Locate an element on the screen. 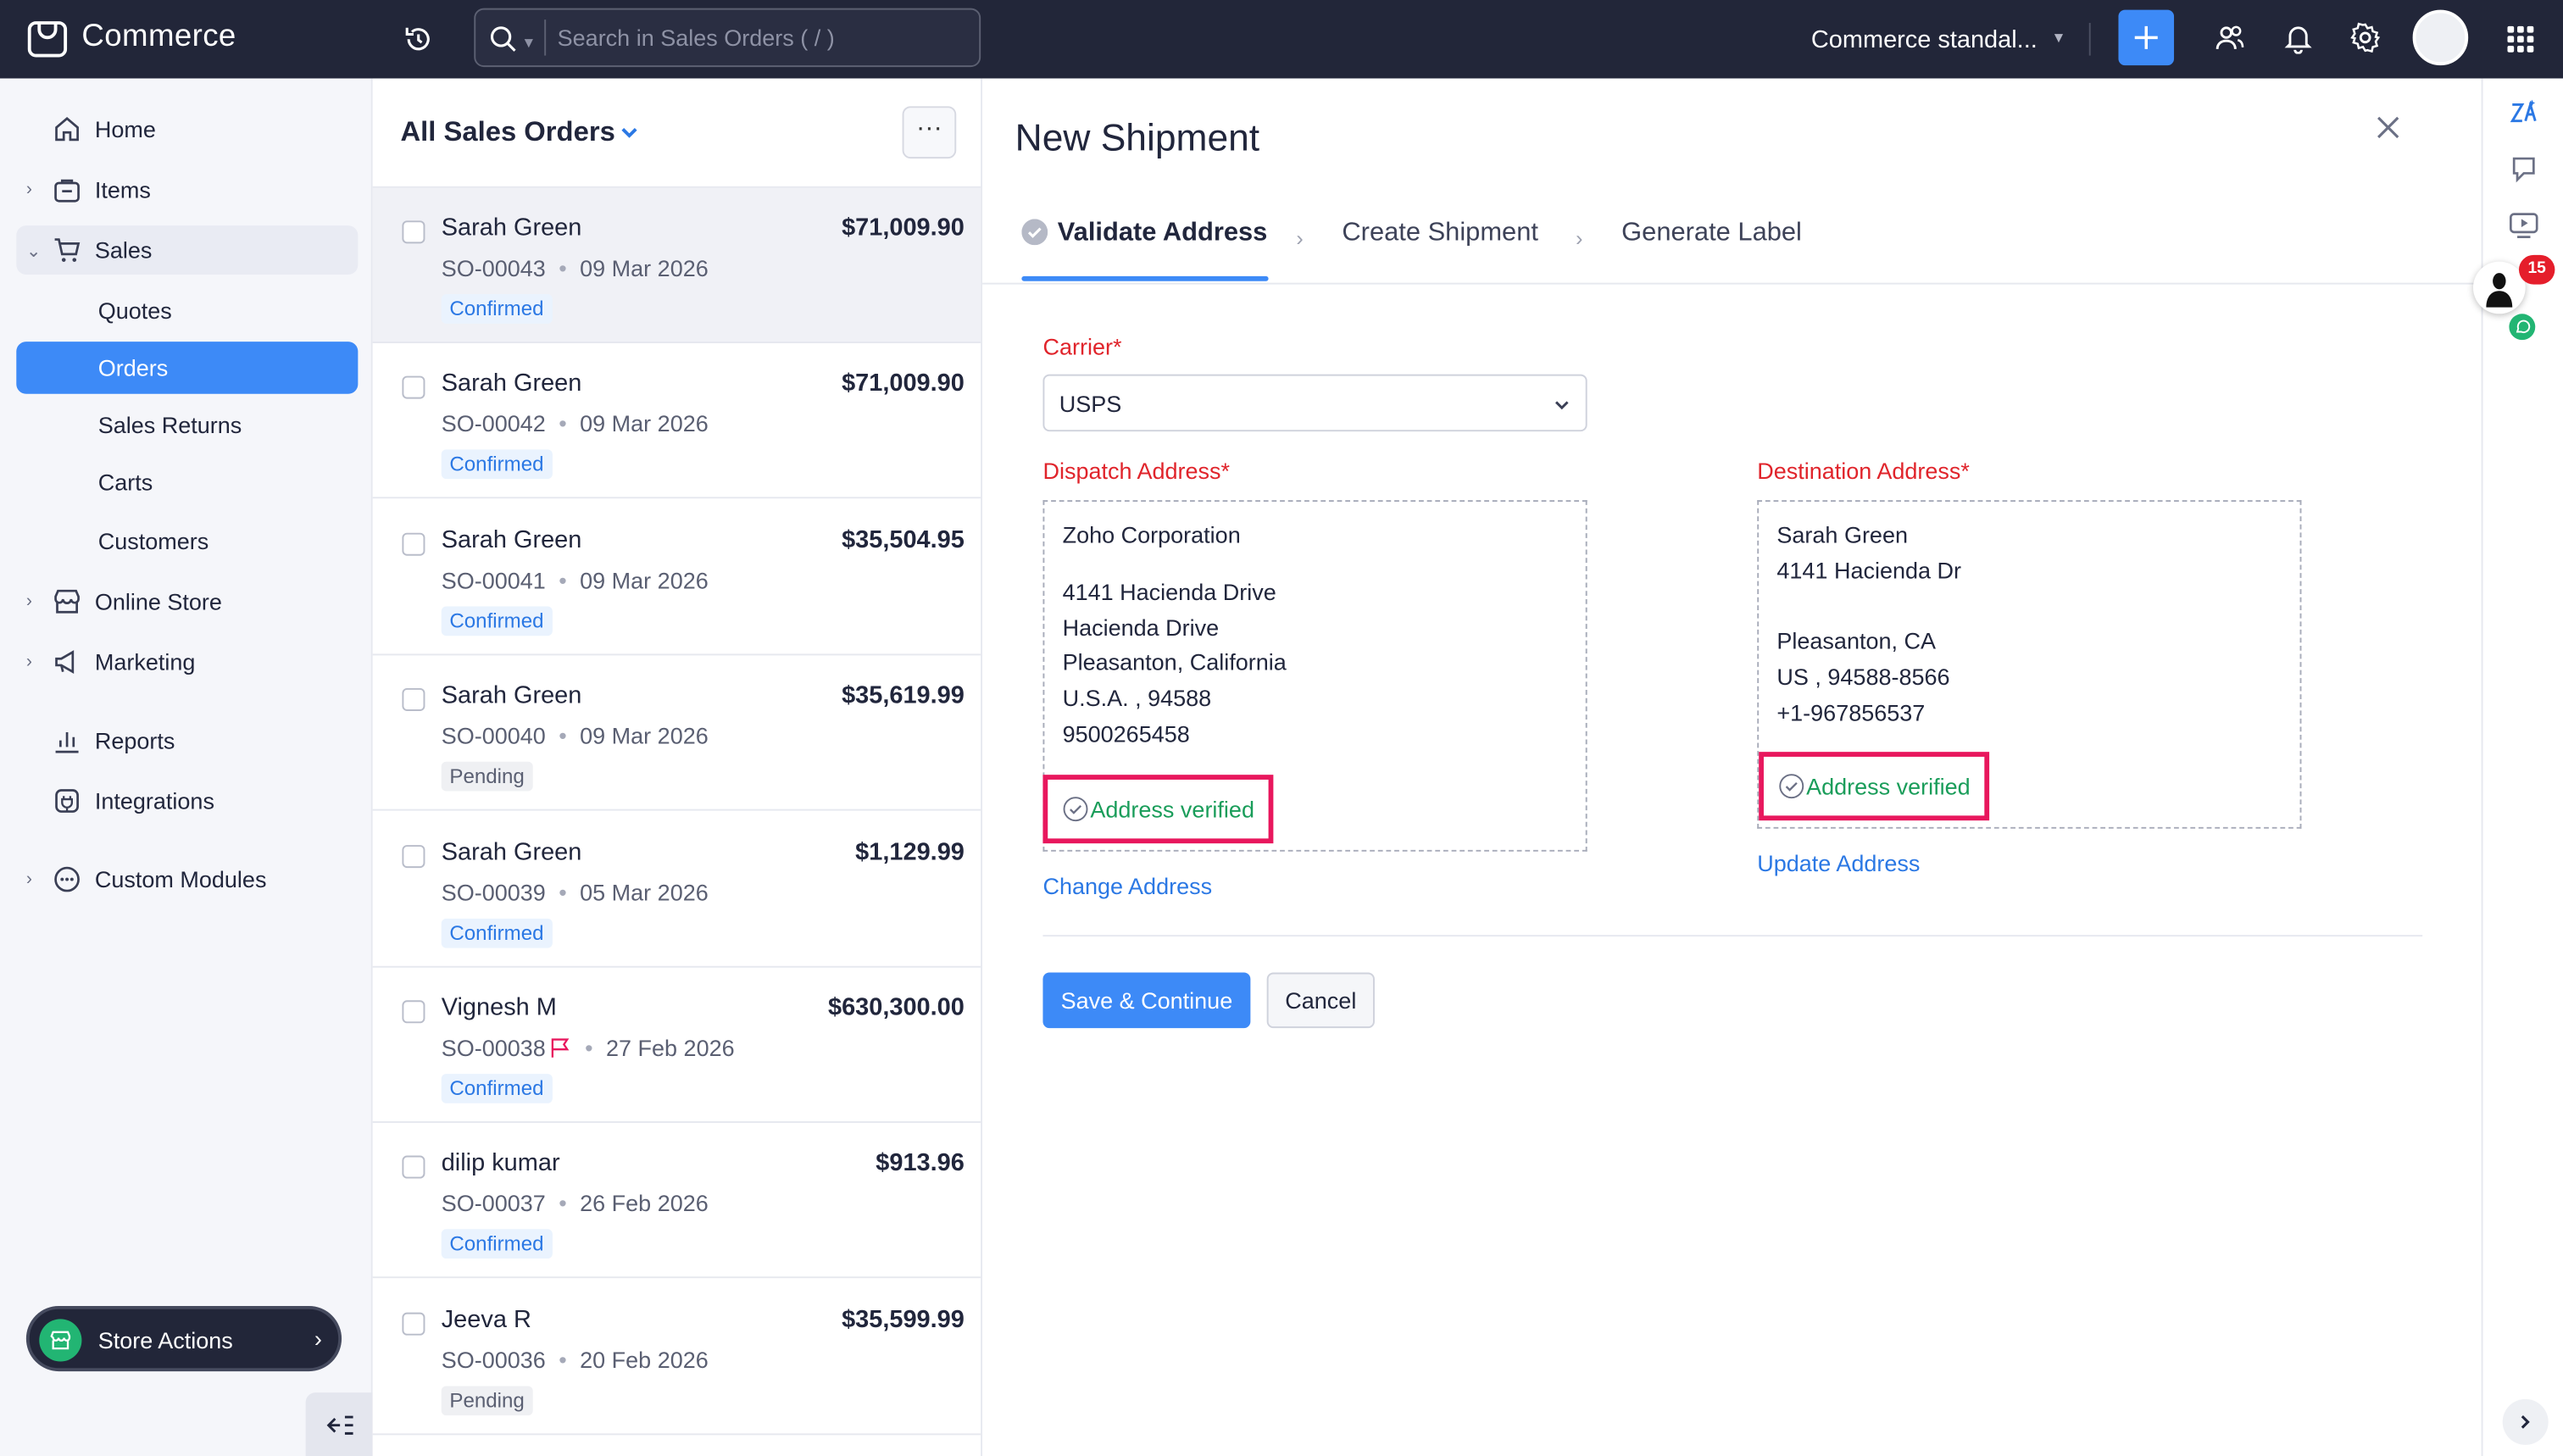  plus-icon is located at coordinates (2146, 37).